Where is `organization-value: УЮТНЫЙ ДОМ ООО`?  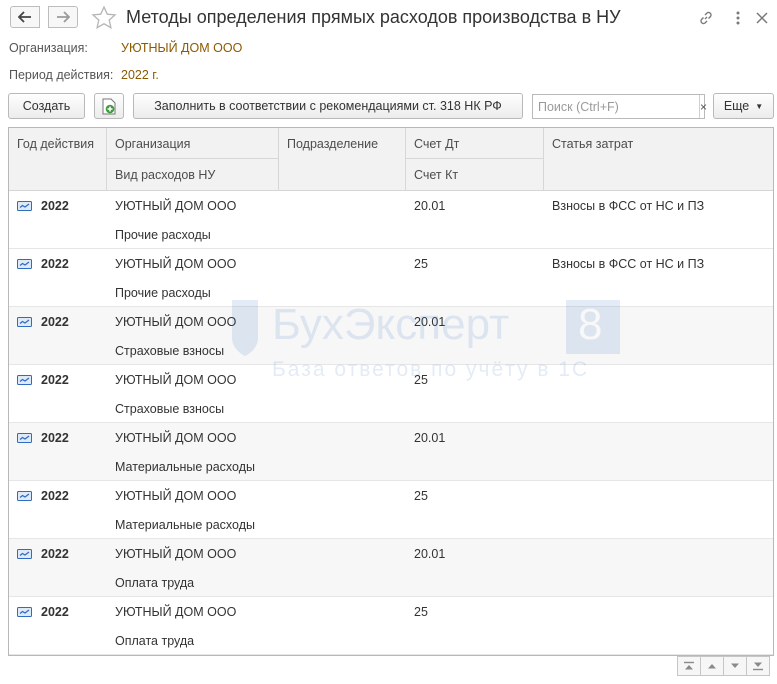
organization-value: УЮТНЫЙ ДОМ ООО is located at coordinates (181, 48).